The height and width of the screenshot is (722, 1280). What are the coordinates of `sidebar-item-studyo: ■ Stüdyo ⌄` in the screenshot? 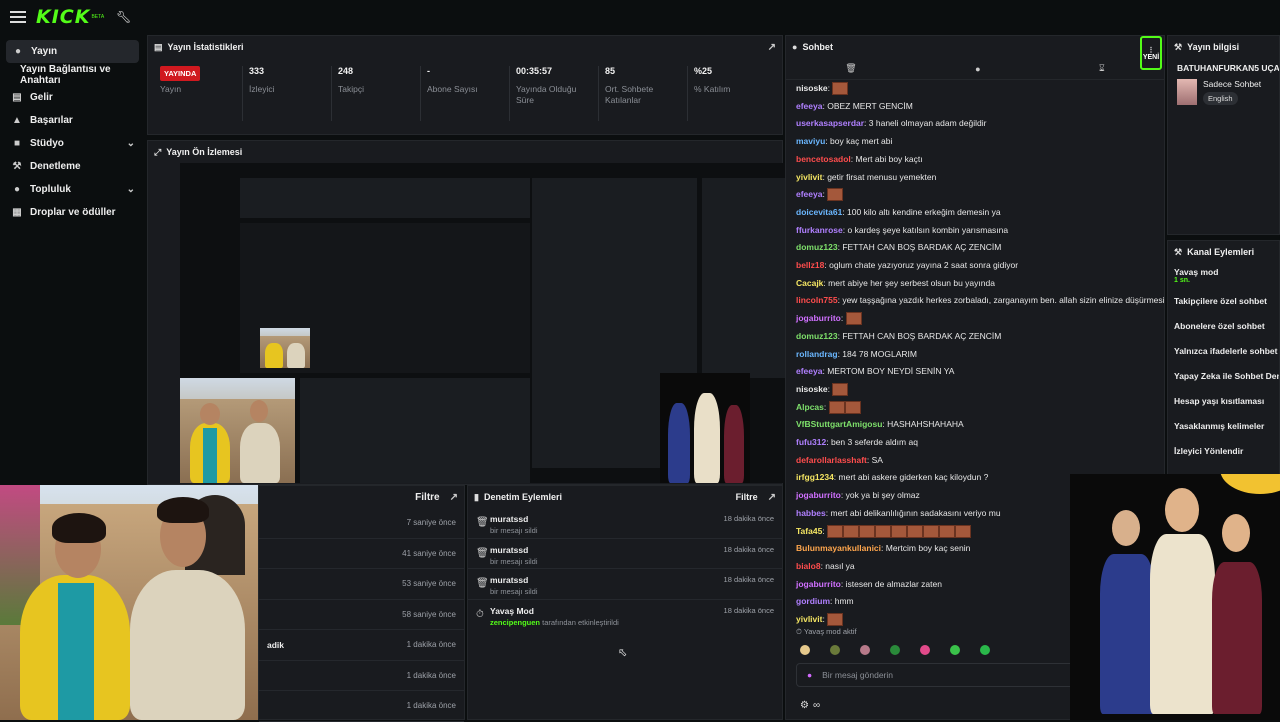 It's located at (73, 143).